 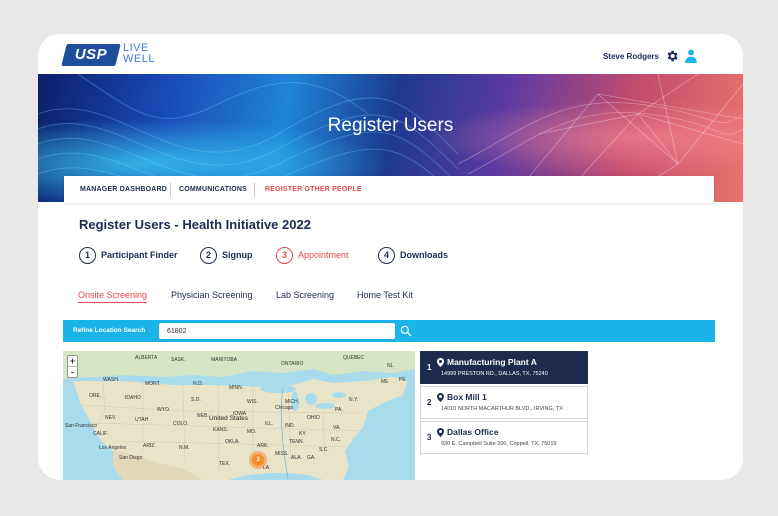 I want to click on step-number: 2, so click(x=208, y=255).